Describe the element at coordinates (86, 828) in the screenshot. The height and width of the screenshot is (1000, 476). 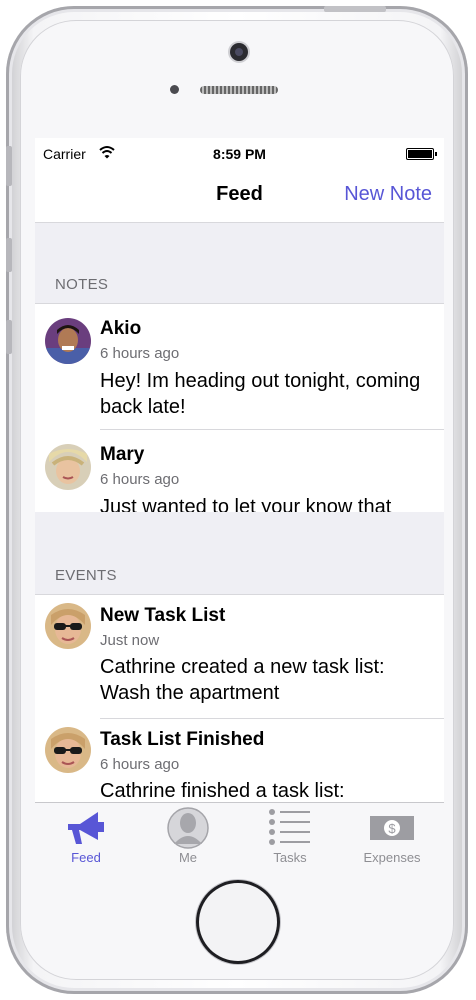
I see `megaphone-icon` at that location.